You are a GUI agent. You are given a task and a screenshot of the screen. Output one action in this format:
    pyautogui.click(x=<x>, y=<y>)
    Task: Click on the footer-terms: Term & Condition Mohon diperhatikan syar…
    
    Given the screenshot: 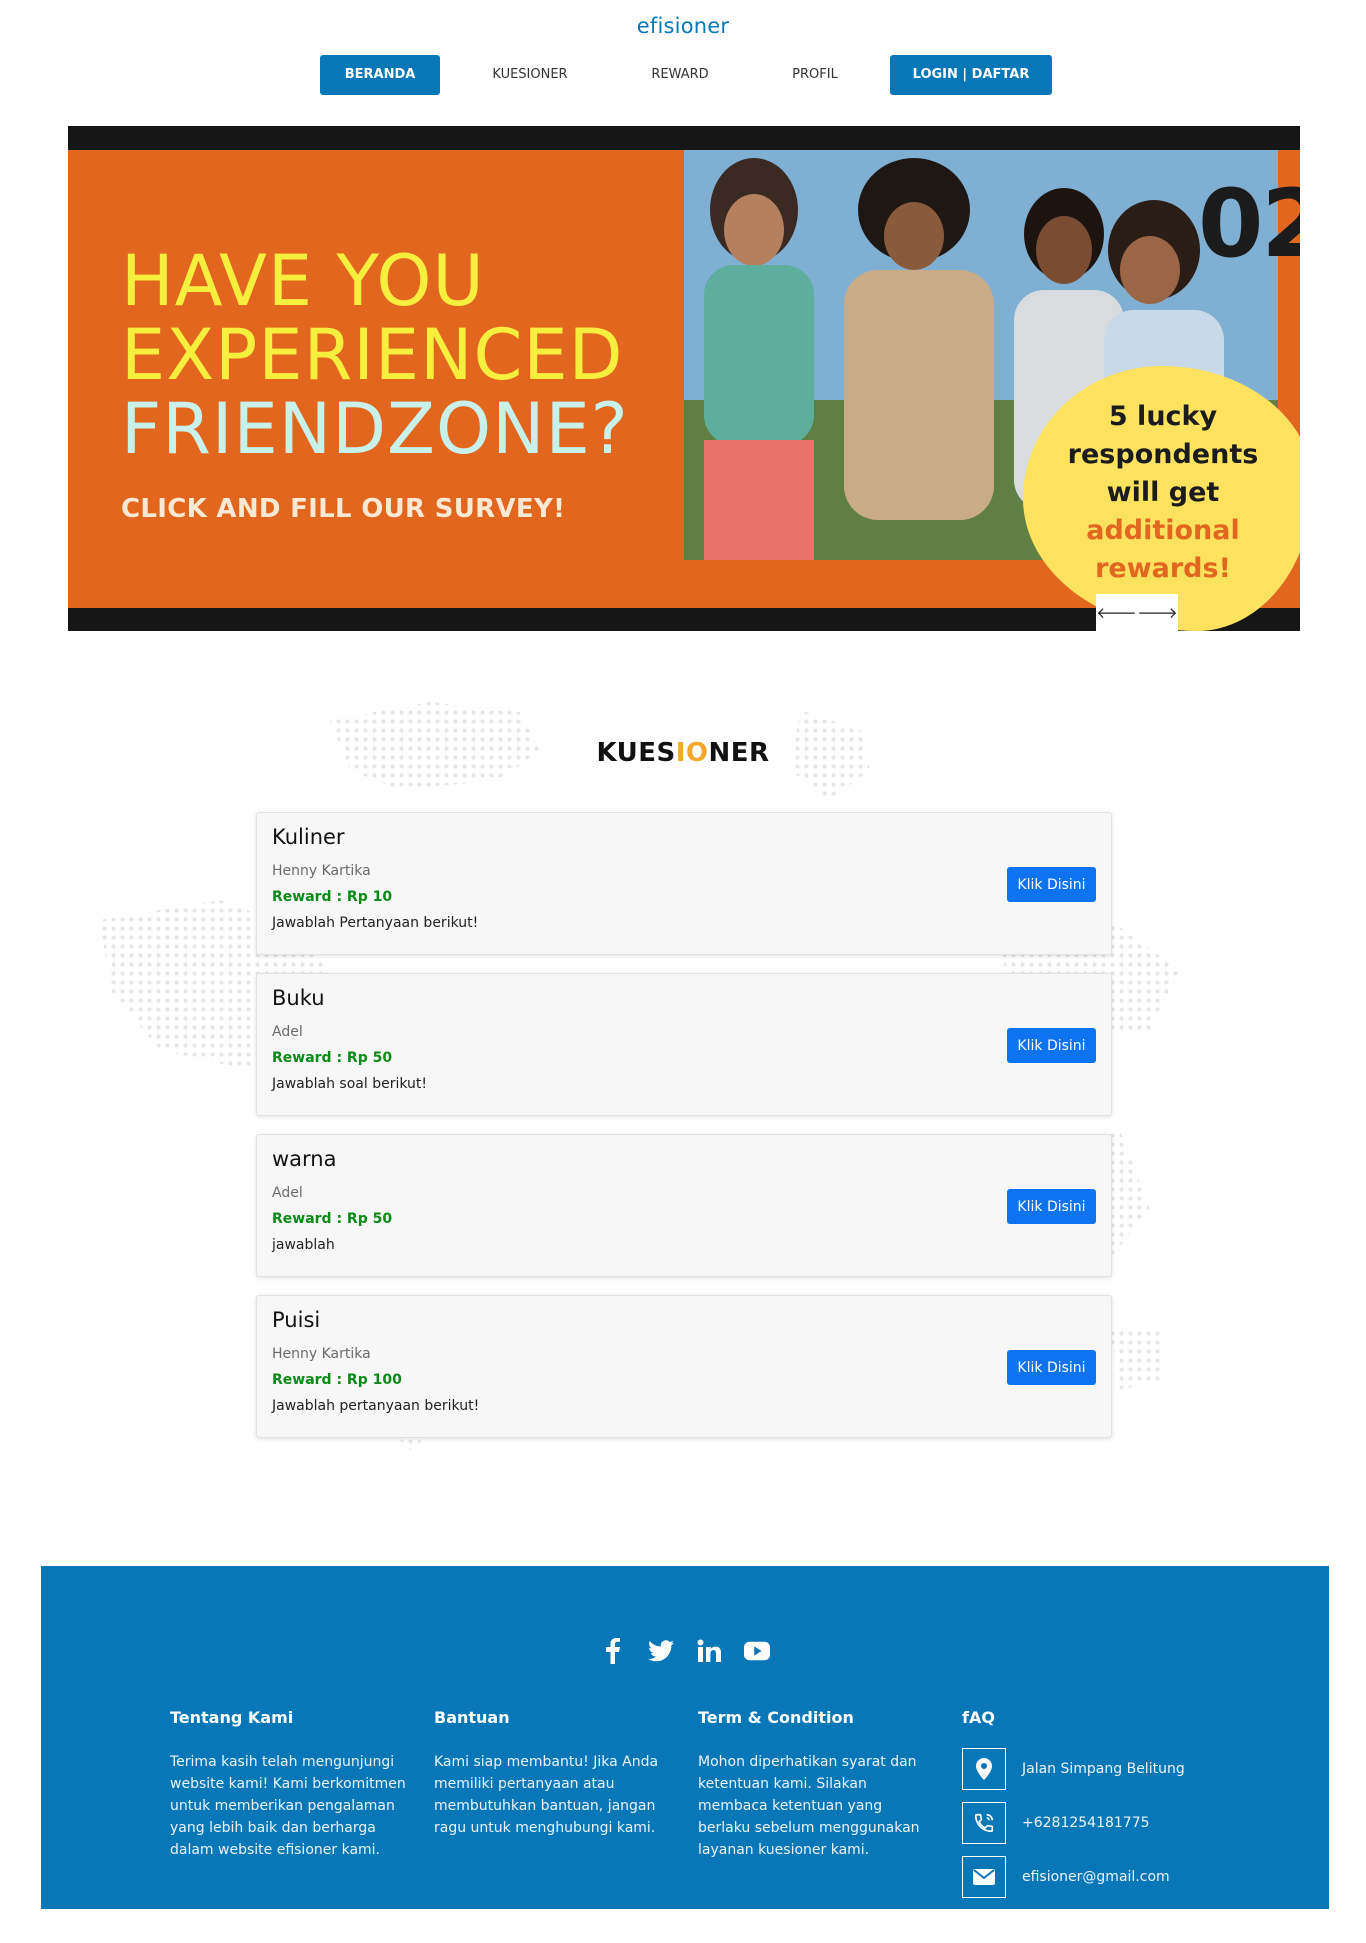 What is the action you would take?
    pyautogui.click(x=818, y=1784)
    